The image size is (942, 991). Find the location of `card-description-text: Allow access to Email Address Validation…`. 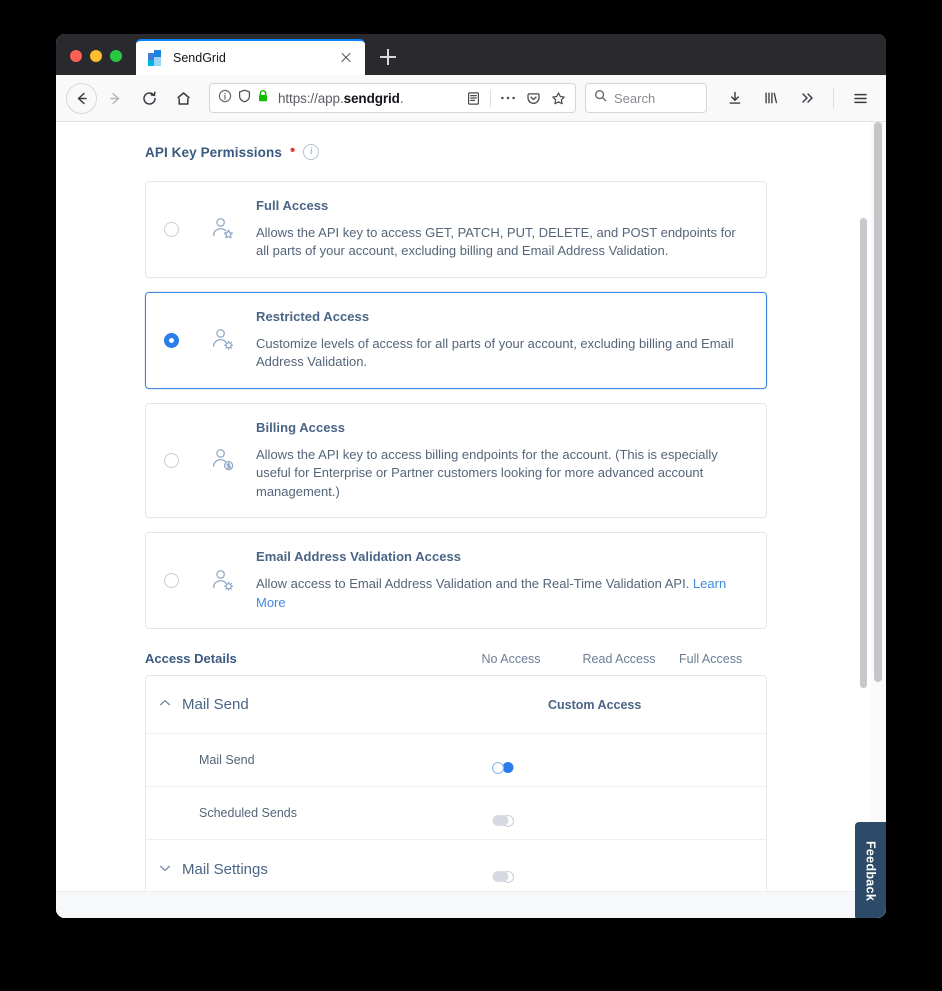

card-description-text: Allow access to Email Address Validation… is located at coordinates (474, 584).